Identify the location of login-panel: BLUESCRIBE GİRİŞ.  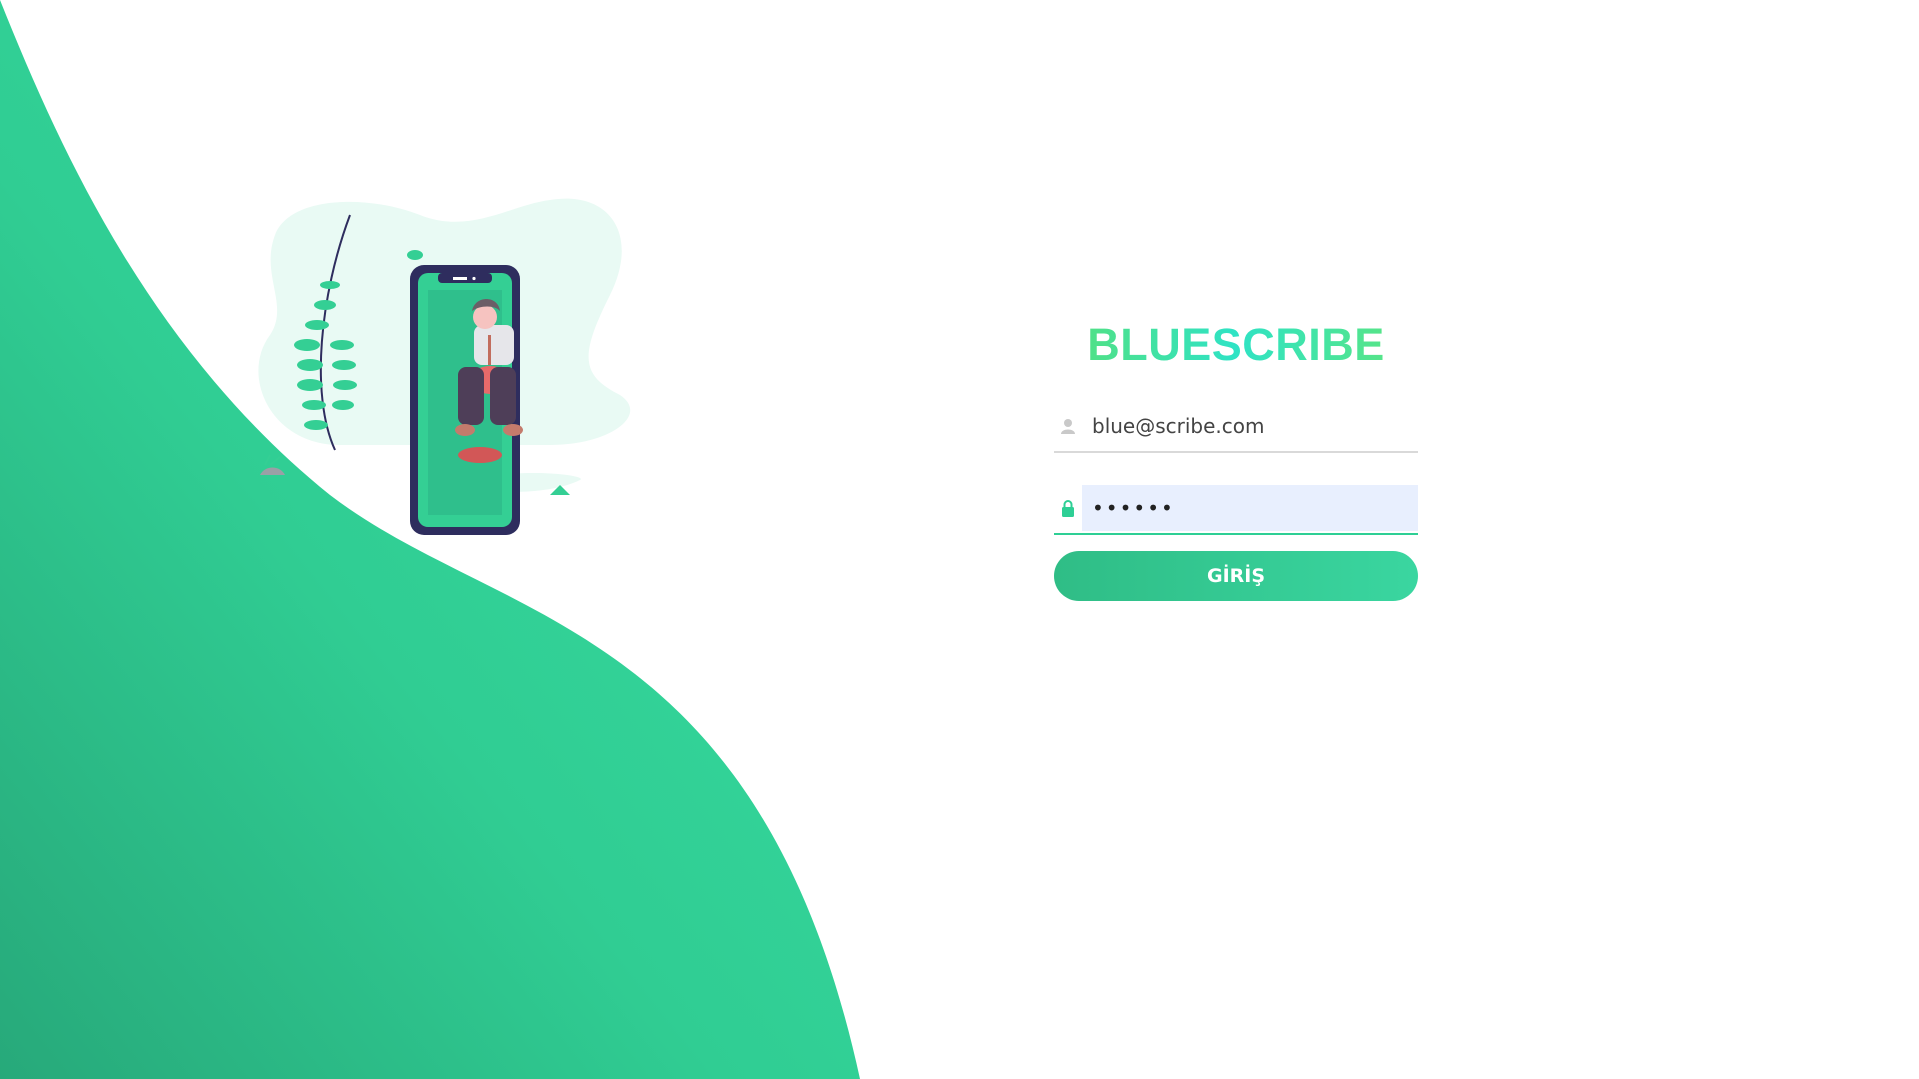
(1236, 458).